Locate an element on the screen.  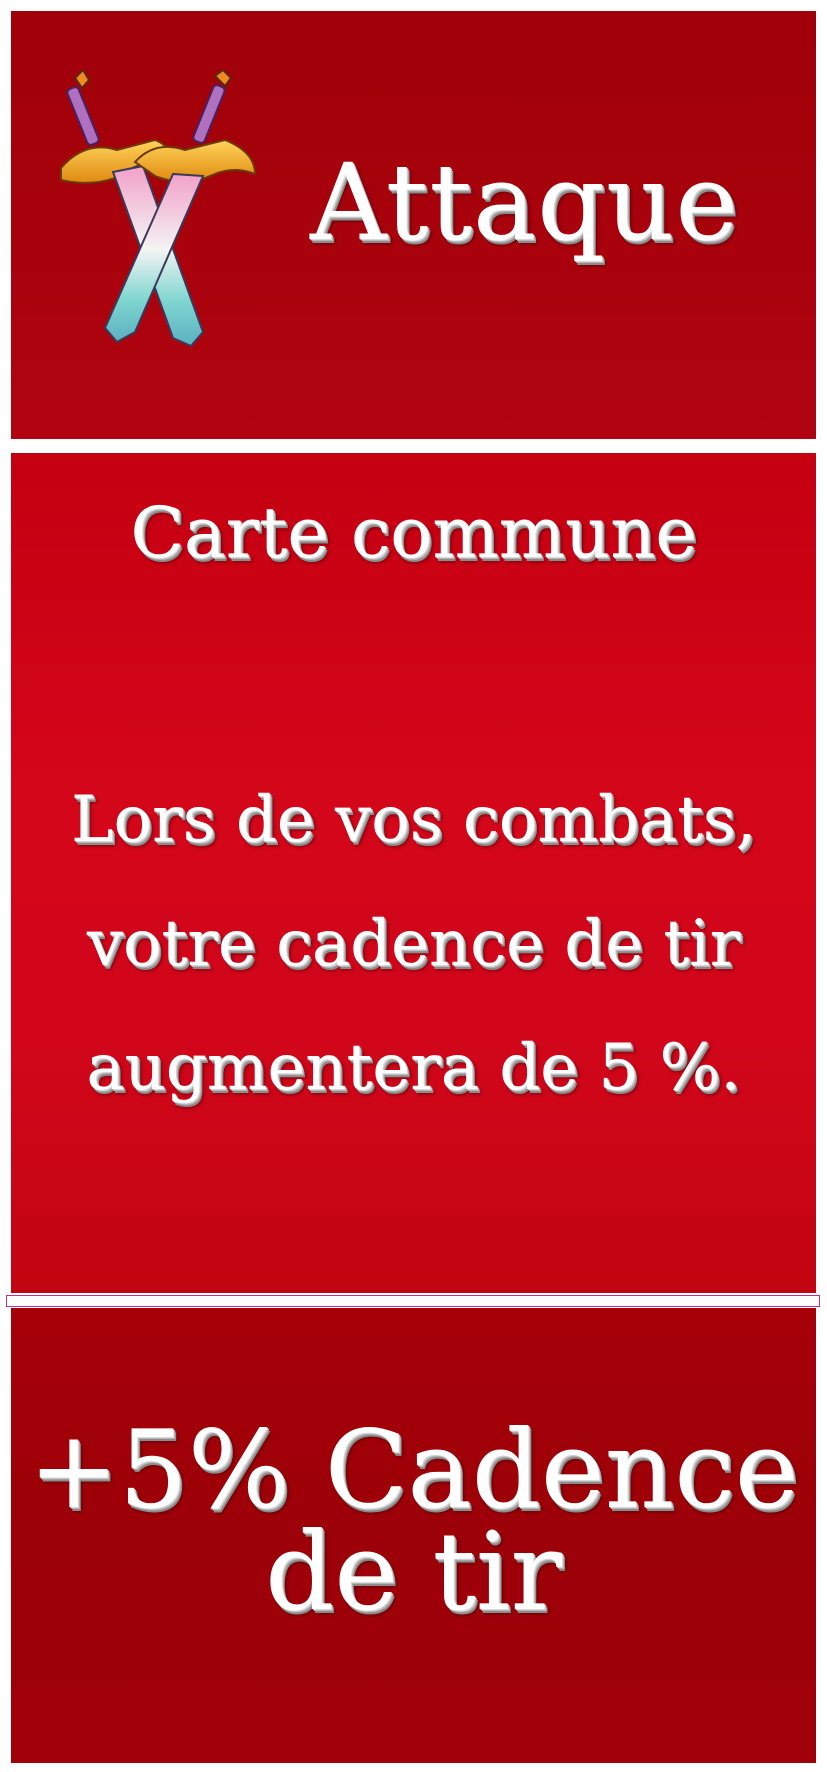
card-type-title: Attaque is located at coordinates (524, 202).